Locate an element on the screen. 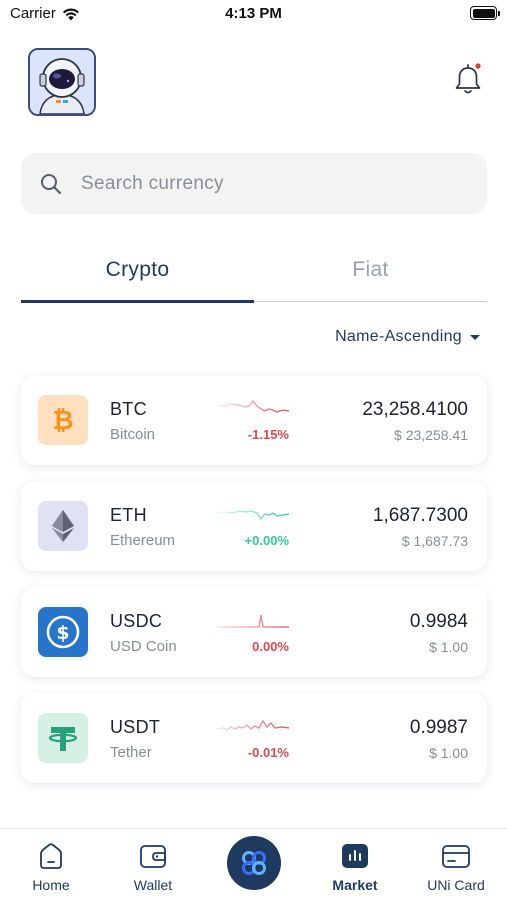 The width and height of the screenshot is (507, 900). sort-label: Name-Ascending is located at coordinates (398, 336).